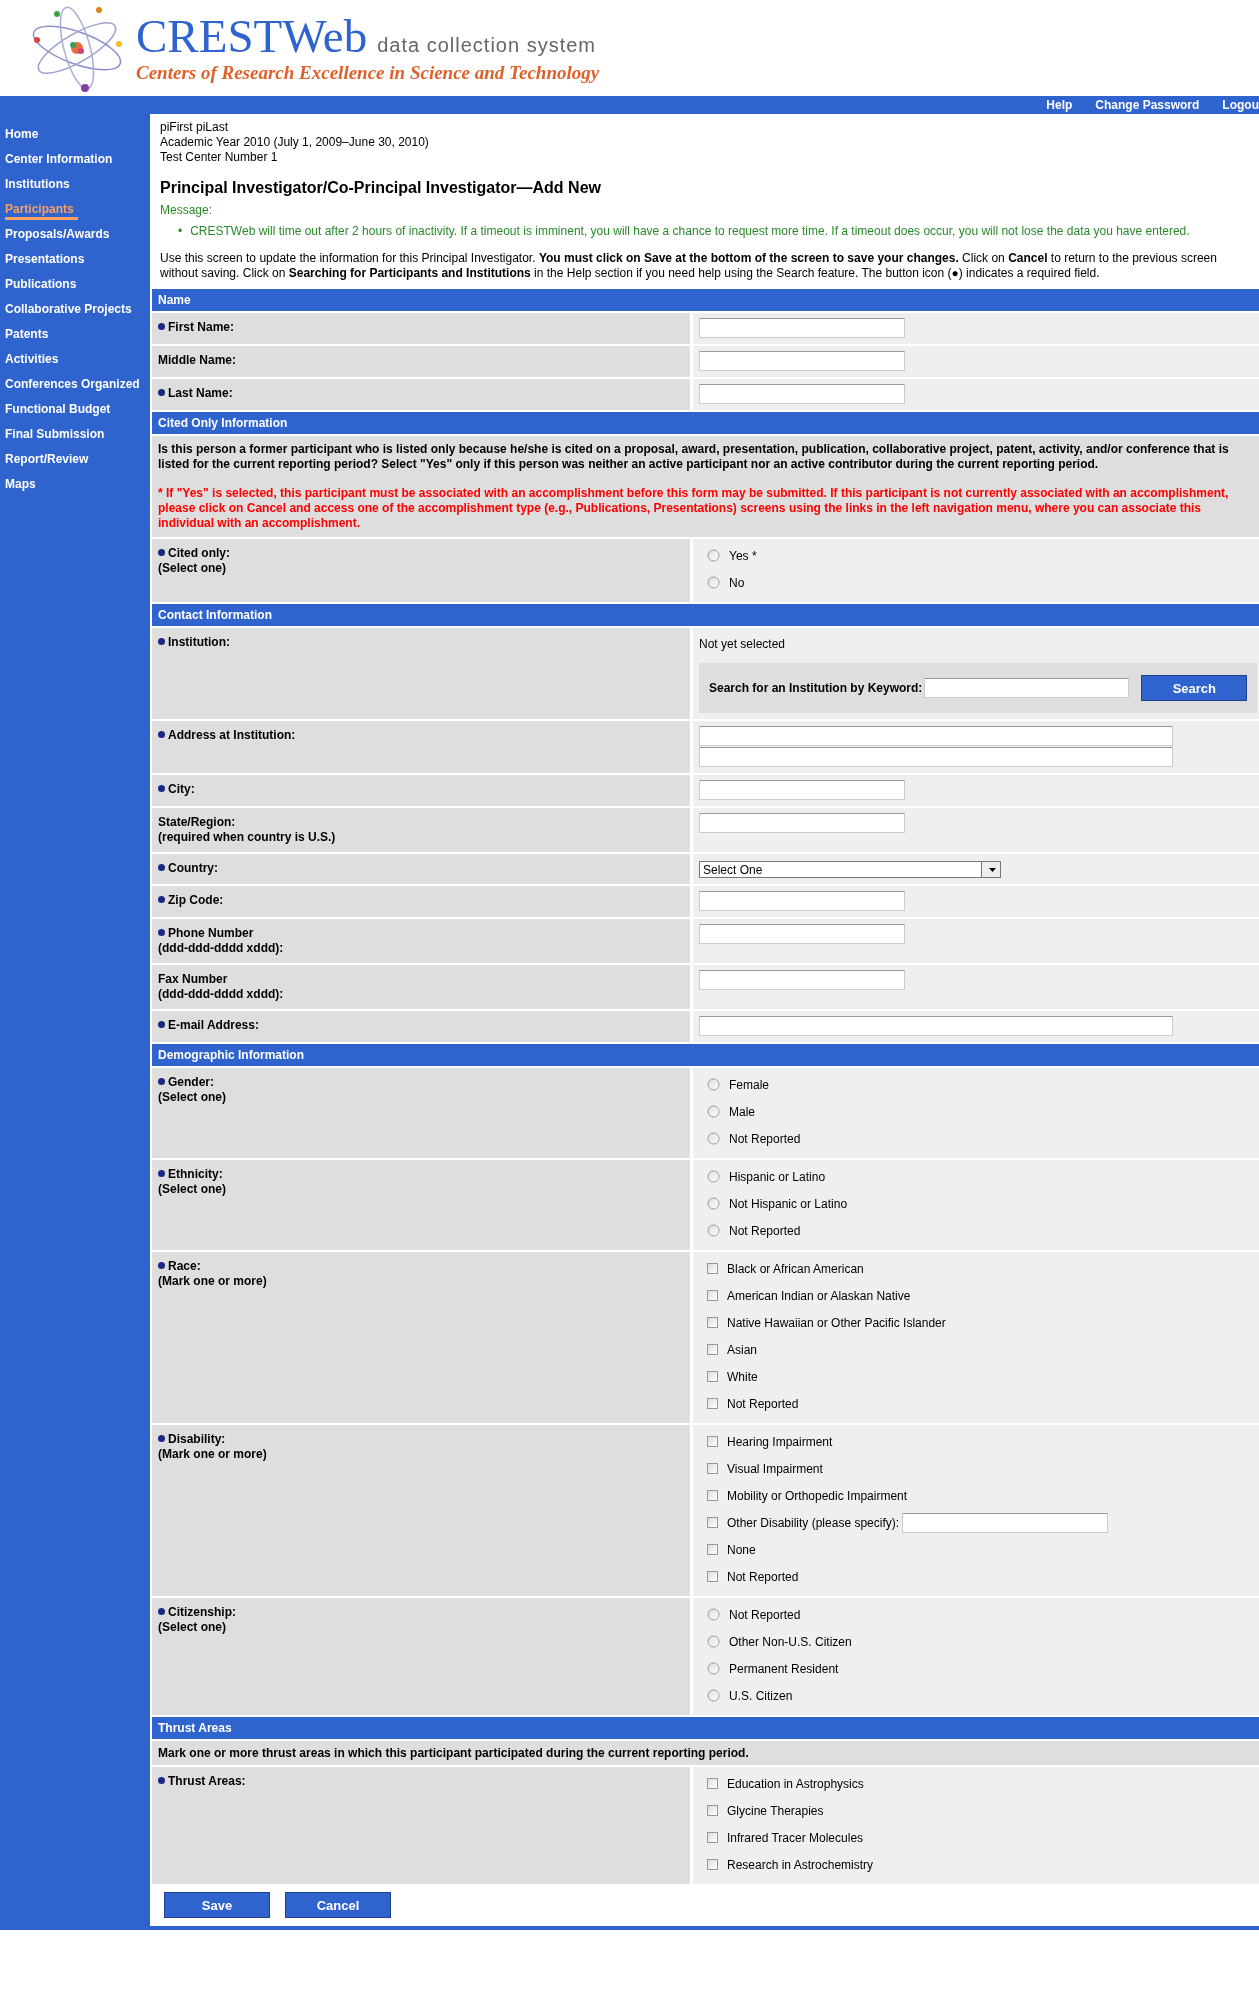  I want to click on cancel-button: Cancel, so click(338, 1905).